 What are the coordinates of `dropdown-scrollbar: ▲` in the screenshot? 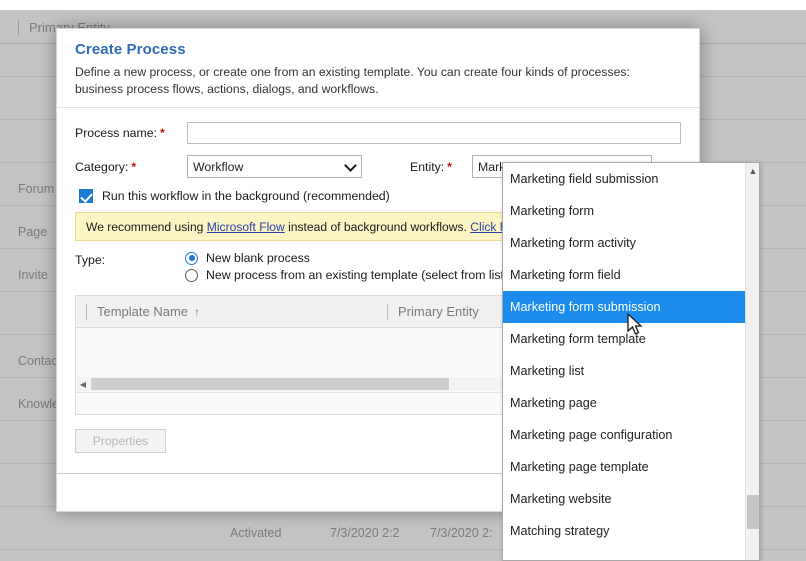 It's located at (752, 361).